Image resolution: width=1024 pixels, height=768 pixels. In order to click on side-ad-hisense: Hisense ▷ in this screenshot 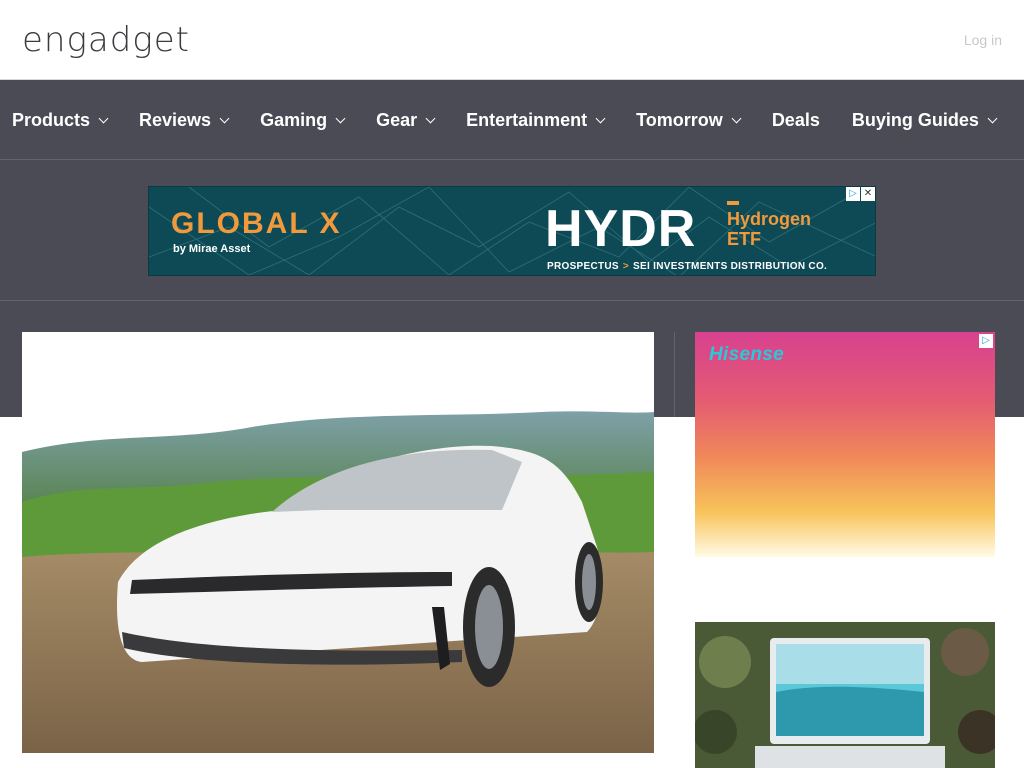, I will do `click(845, 444)`.